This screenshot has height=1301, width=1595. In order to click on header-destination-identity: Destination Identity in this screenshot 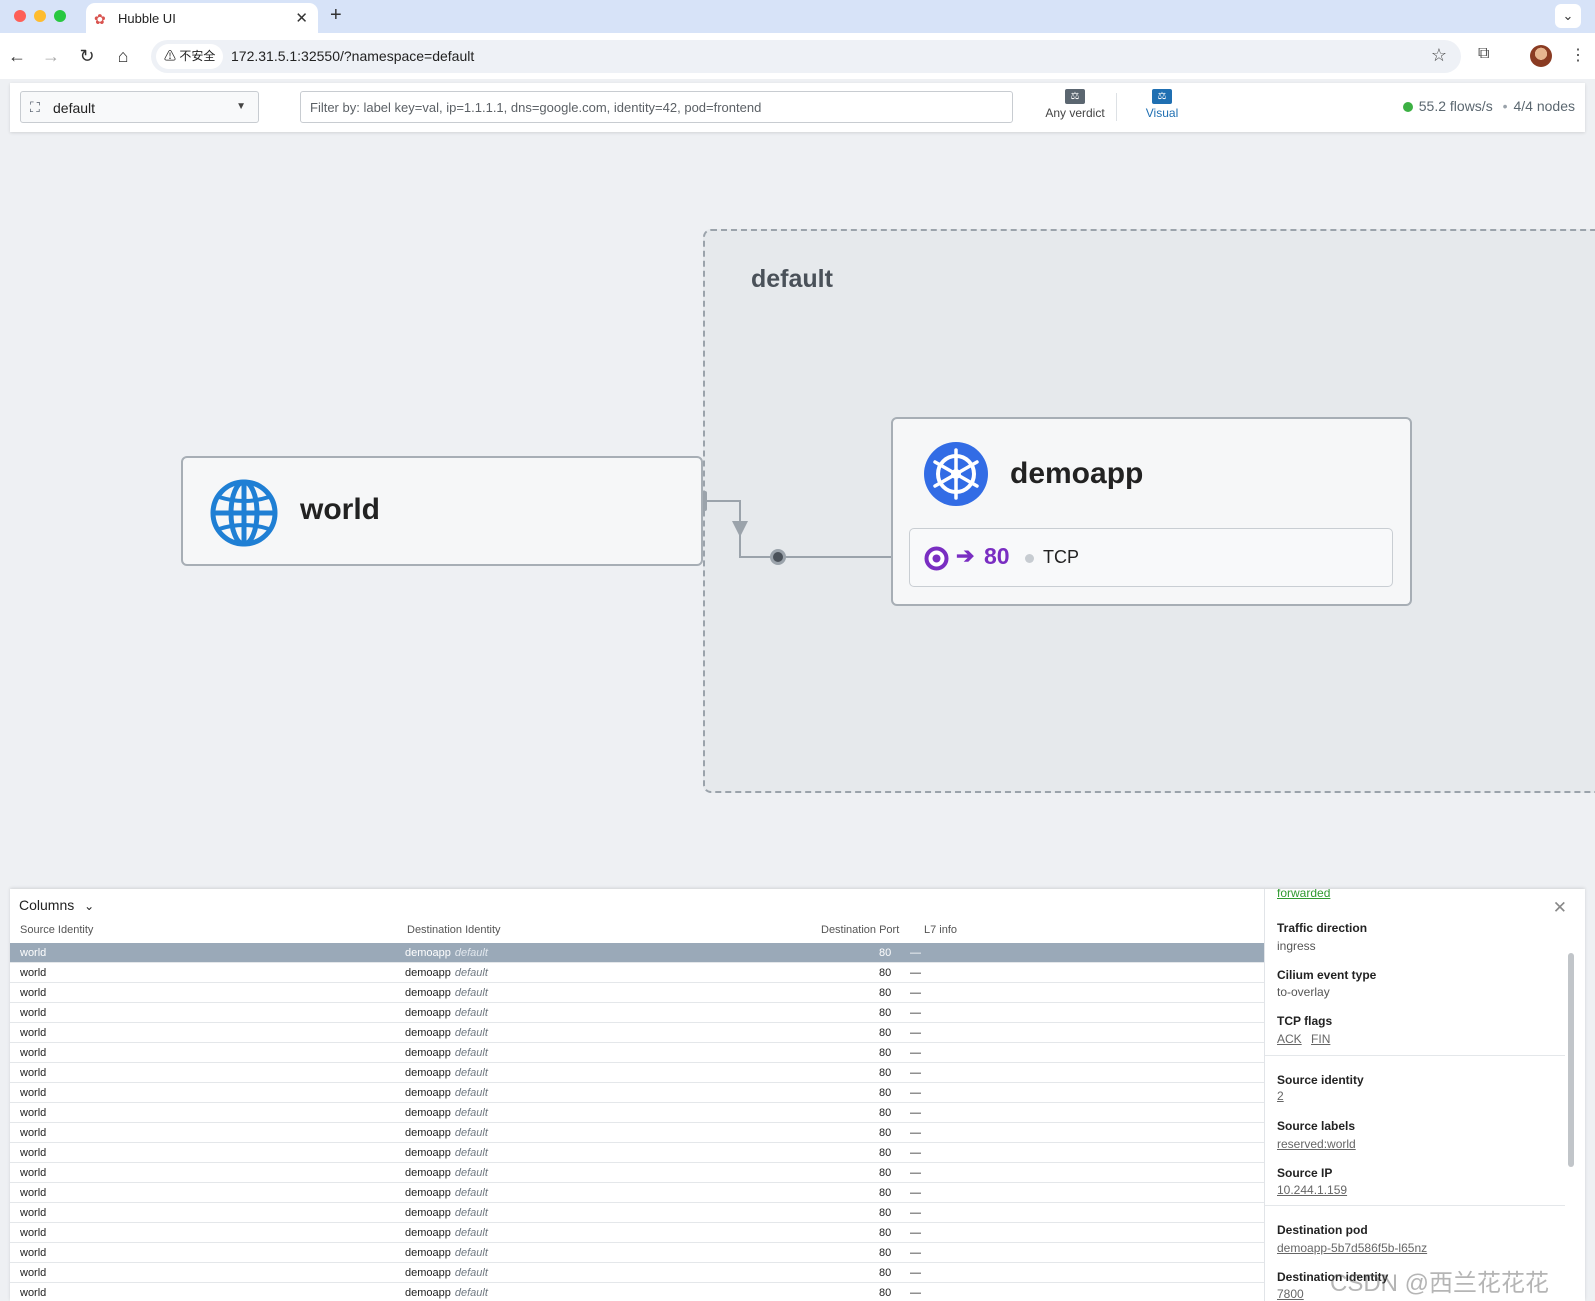, I will do `click(454, 930)`.